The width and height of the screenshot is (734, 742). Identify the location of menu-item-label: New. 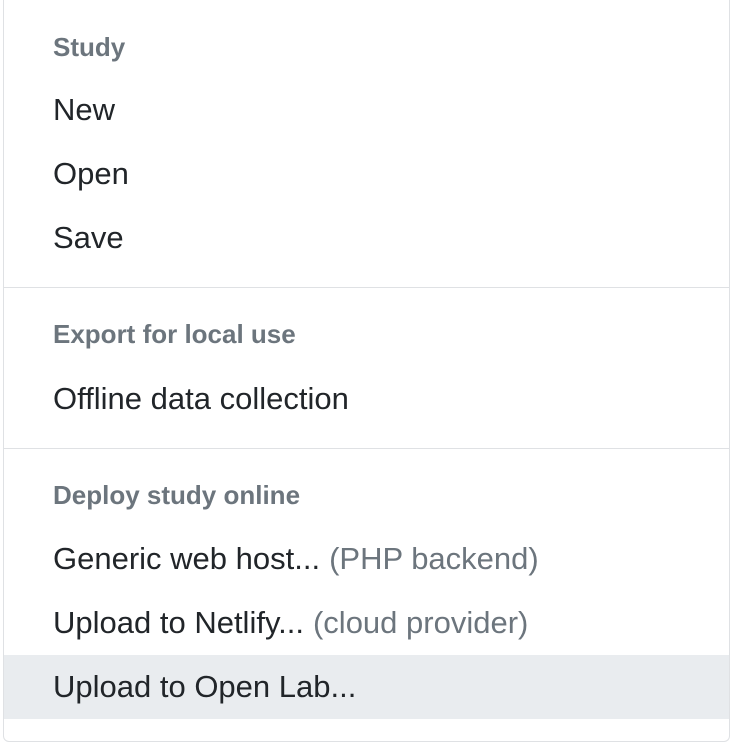
(84, 109).